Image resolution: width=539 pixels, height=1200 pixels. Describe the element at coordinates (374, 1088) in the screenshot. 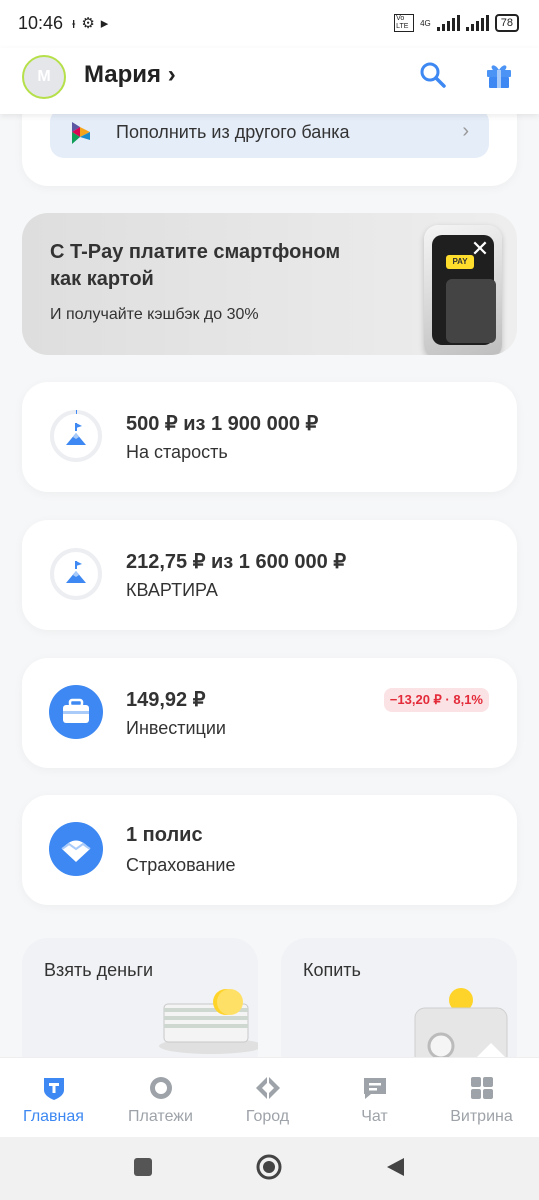

I see `chat-icon` at that location.